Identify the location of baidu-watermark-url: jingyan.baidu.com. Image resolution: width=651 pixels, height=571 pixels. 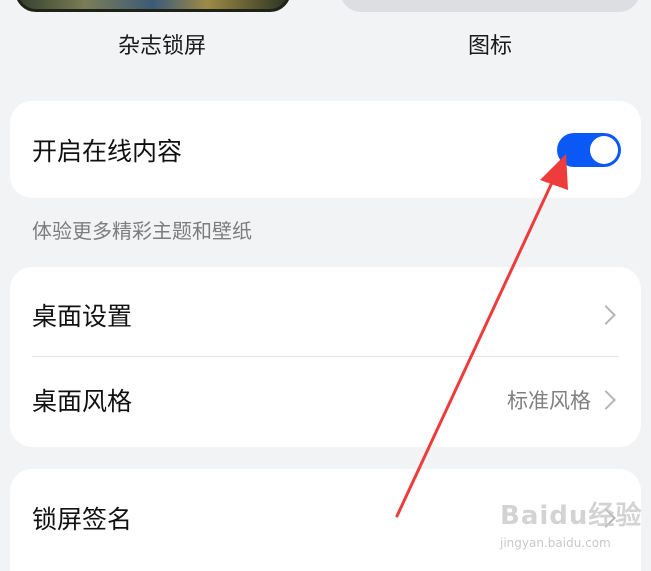
(555, 543).